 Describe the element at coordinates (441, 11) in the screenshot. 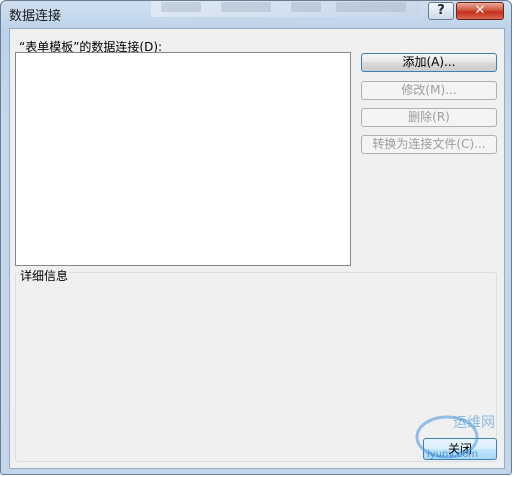

I see `help-button: ?` at that location.